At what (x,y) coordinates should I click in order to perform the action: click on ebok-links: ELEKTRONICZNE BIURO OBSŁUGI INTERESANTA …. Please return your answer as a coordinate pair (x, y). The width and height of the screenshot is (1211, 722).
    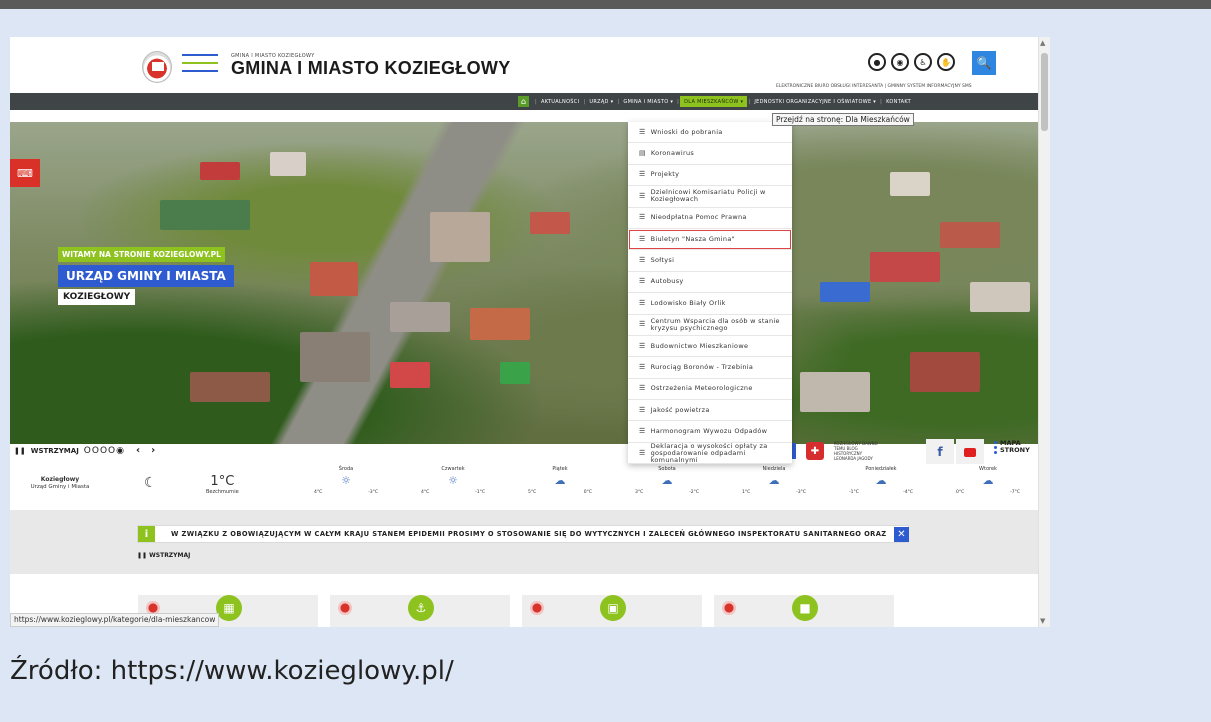
    Looking at the image, I should click on (874, 86).